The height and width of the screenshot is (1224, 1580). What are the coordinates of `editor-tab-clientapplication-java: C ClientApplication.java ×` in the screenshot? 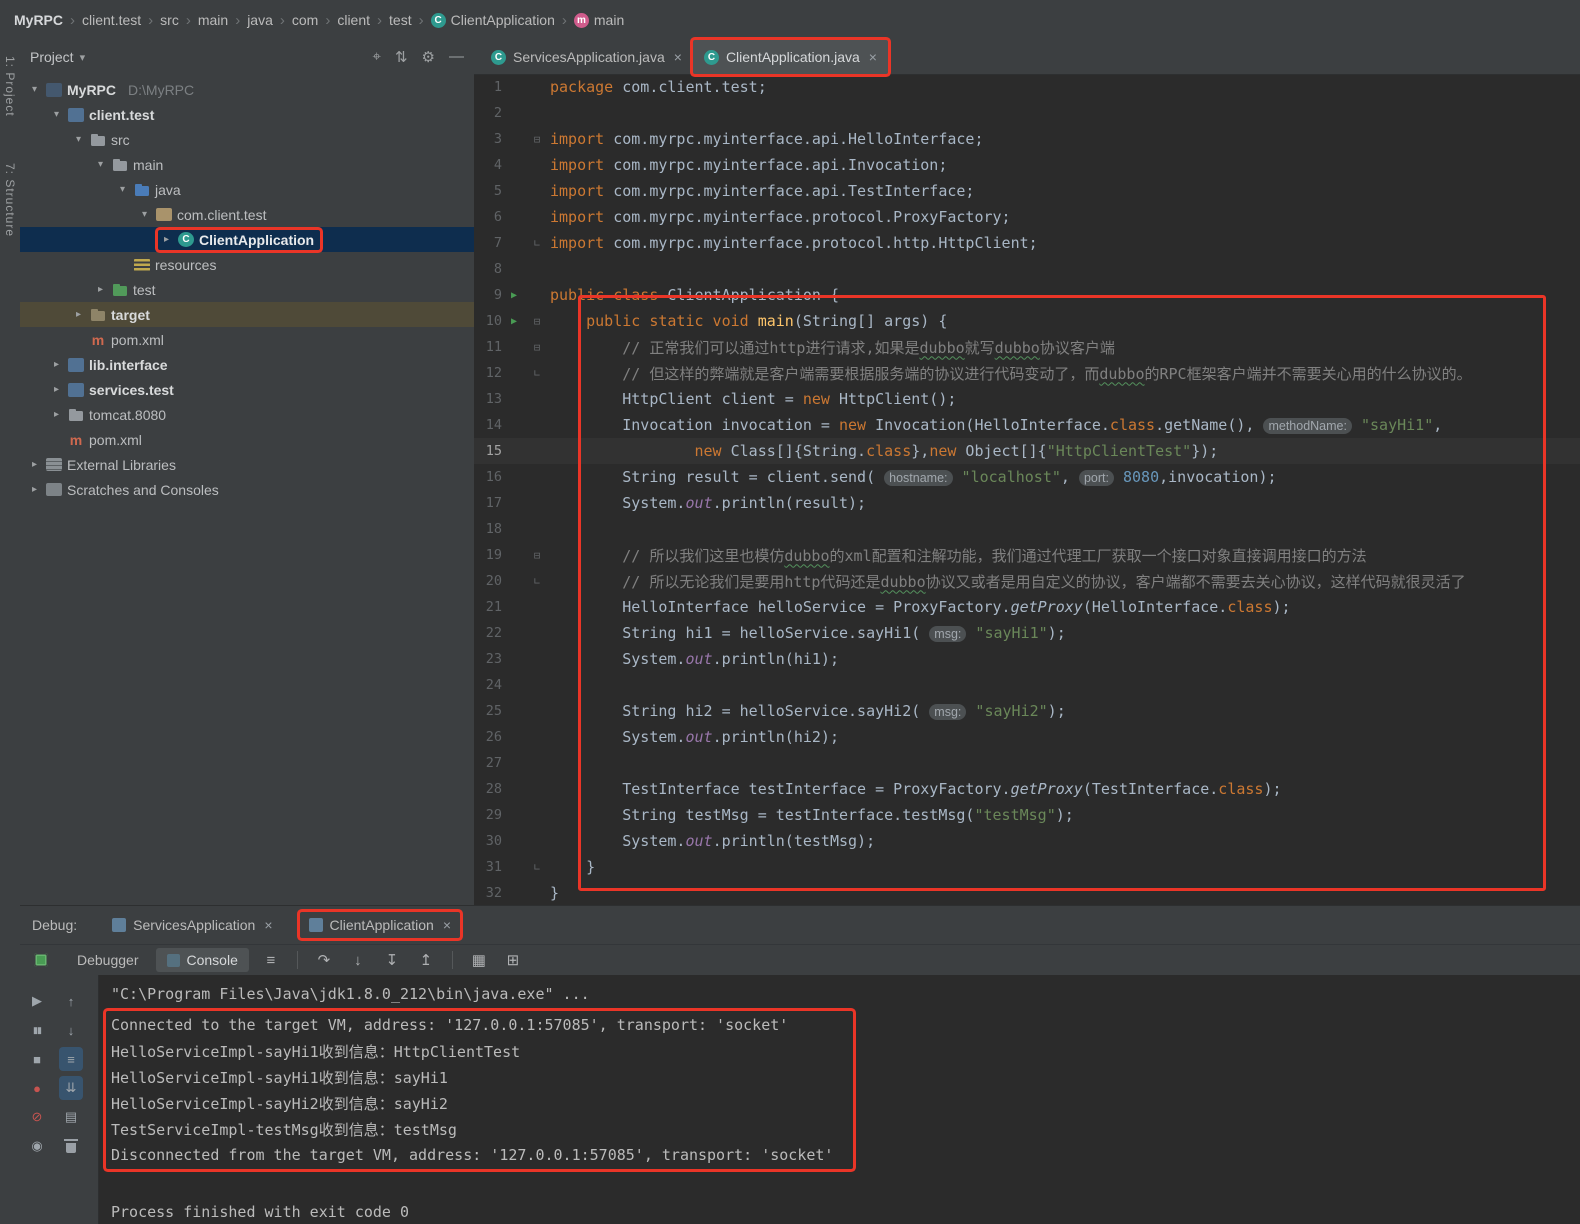 It's located at (790, 57).